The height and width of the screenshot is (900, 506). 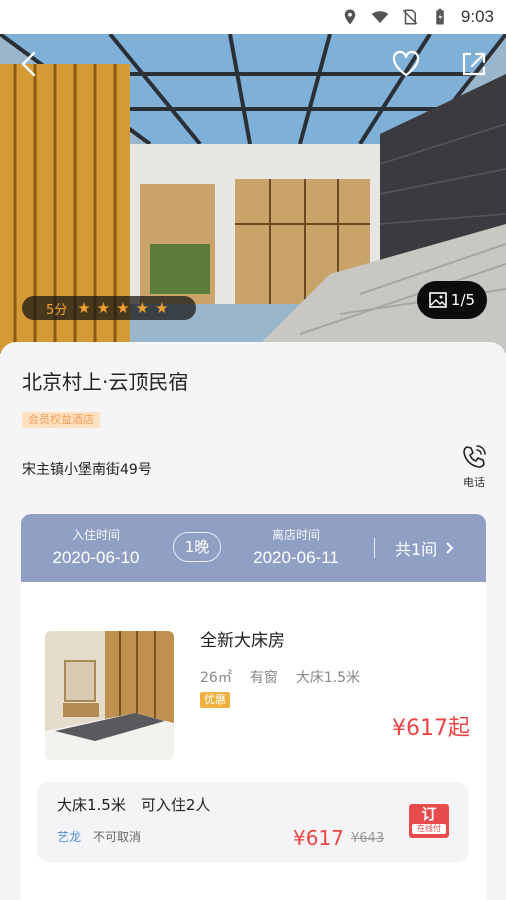 What do you see at coordinates (438, 300) in the screenshot?
I see `image-icon` at bounding box center [438, 300].